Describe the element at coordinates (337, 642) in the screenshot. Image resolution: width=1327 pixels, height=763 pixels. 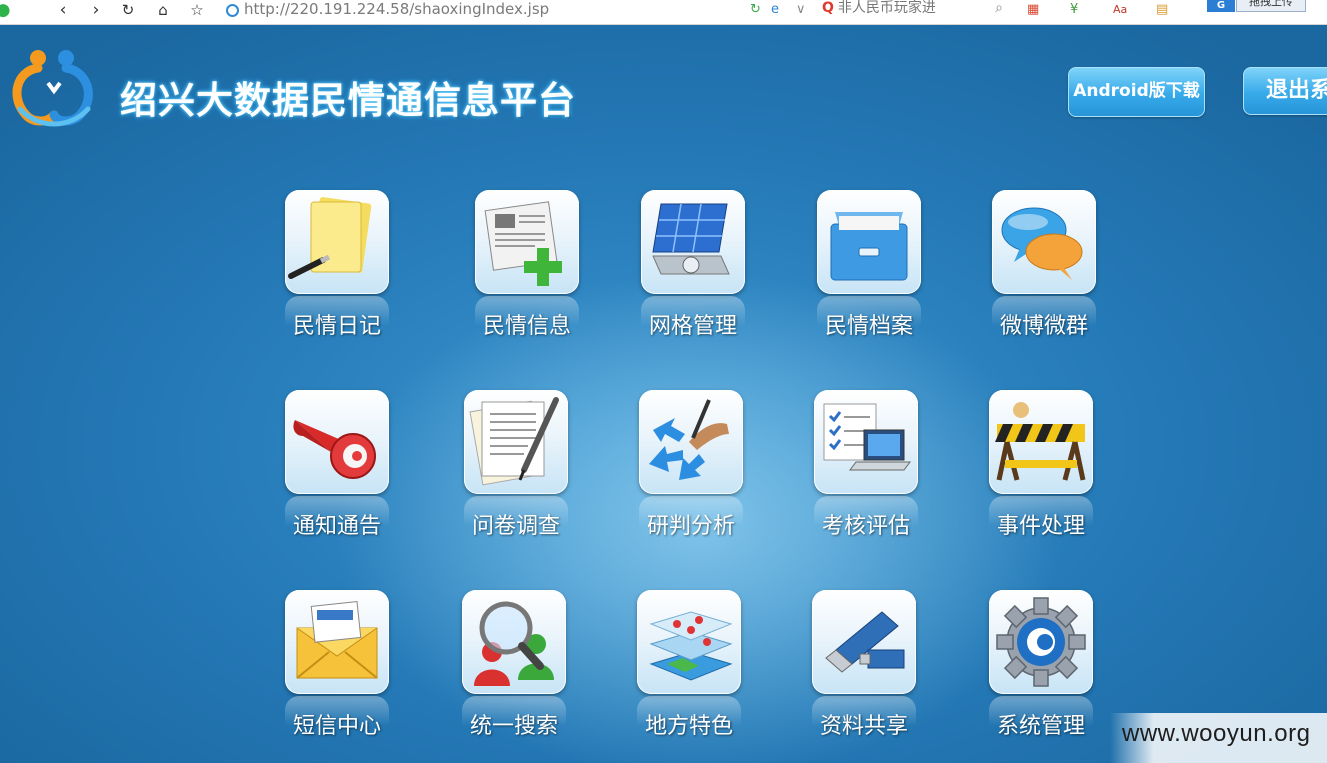
I see `envelope-icon` at that location.